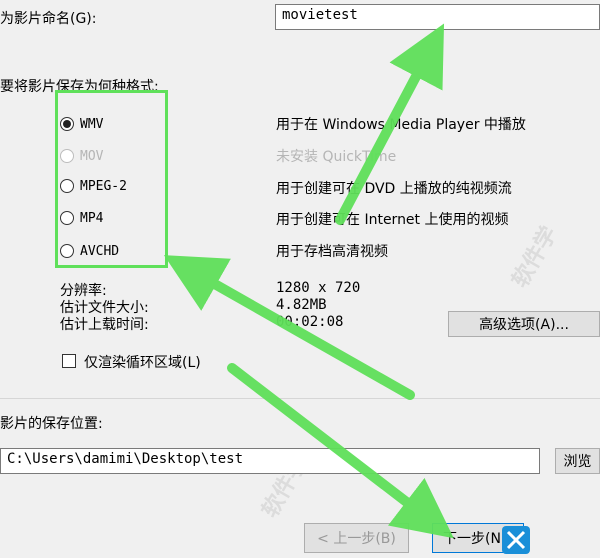 Image resolution: width=600 pixels, height=558 pixels. Describe the element at coordinates (577, 461) in the screenshot. I see `browse-button: 浏览` at that location.